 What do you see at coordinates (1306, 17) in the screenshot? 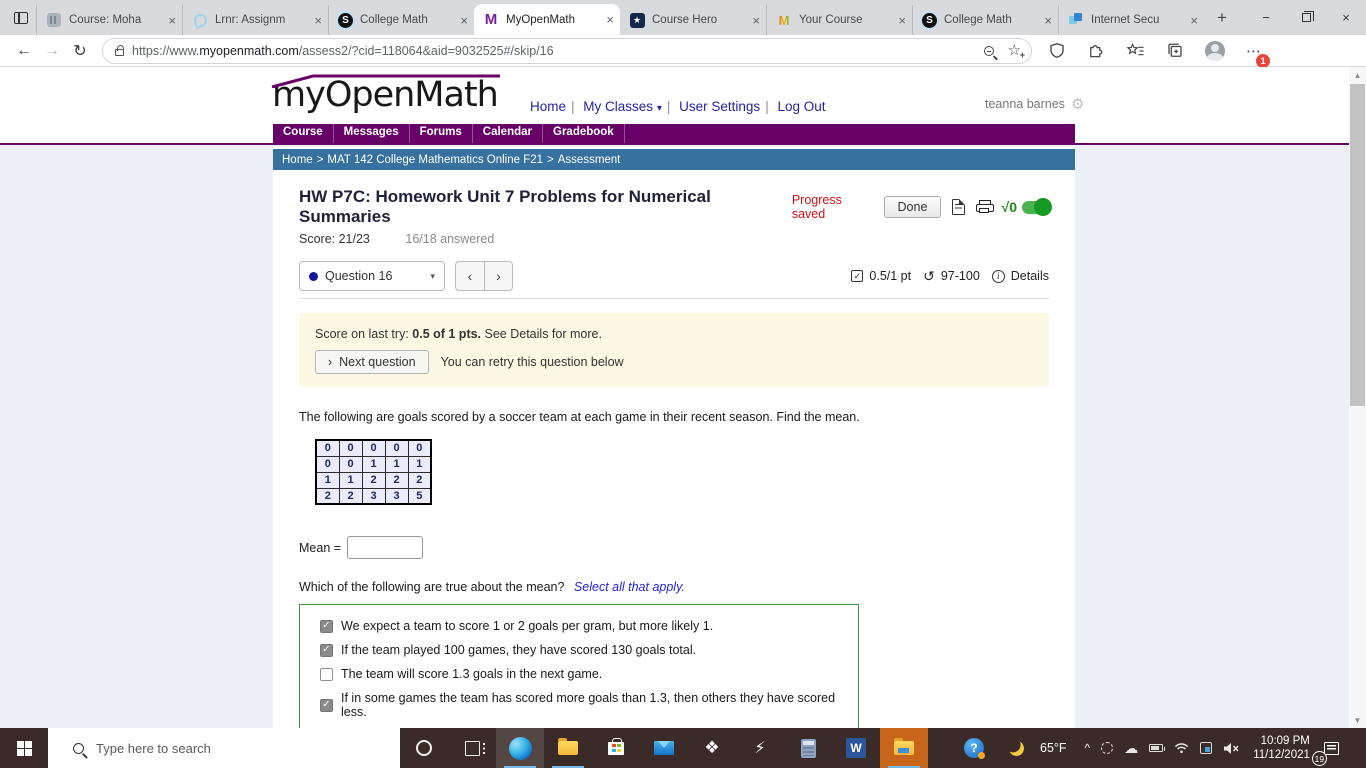
I see `restore-button` at bounding box center [1306, 17].